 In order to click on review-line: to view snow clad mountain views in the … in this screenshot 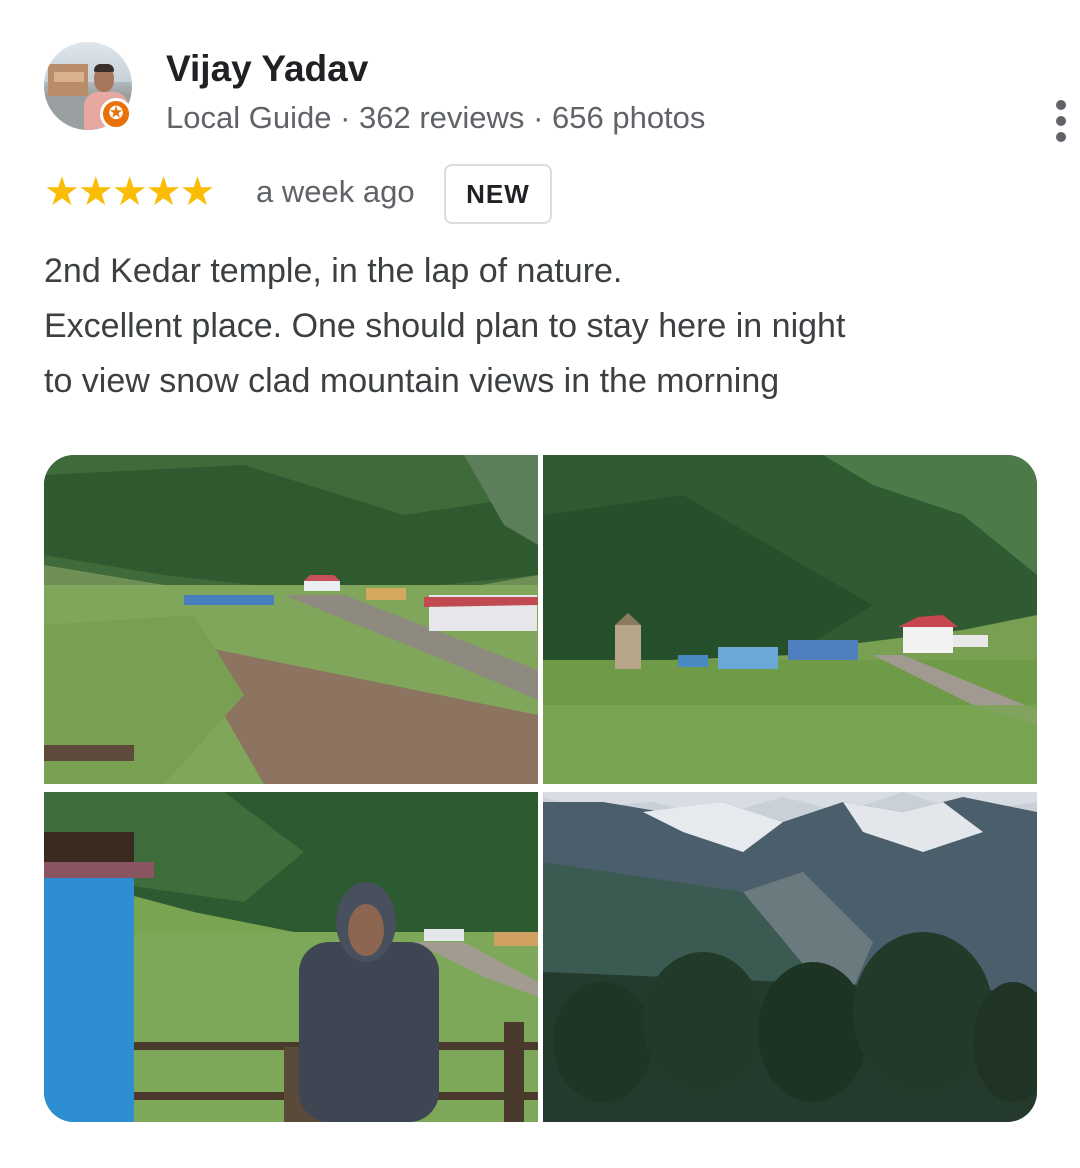, I will do `click(412, 381)`.